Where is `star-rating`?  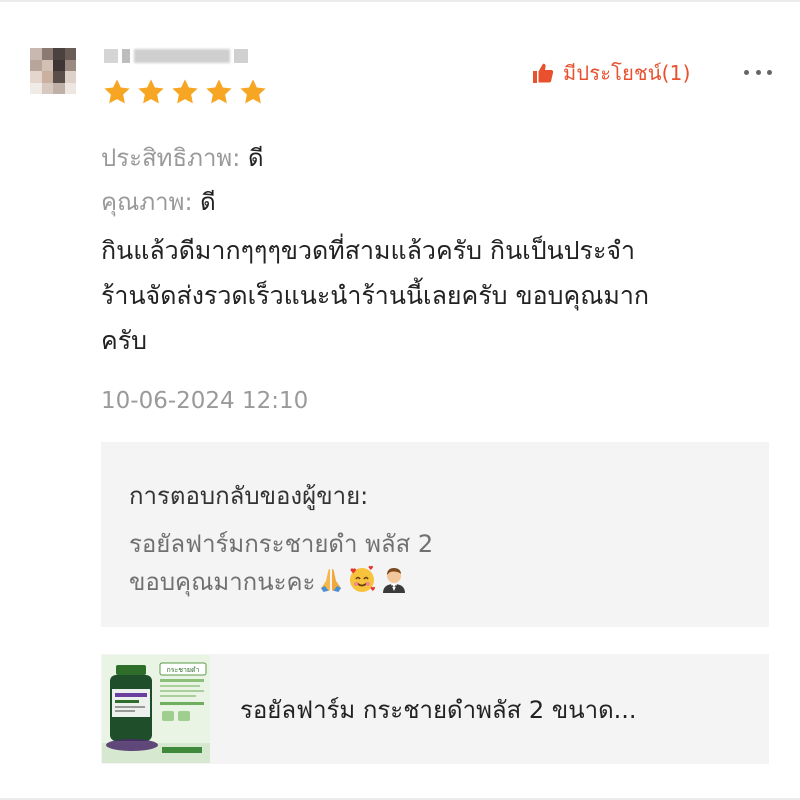
star-rating is located at coordinates (185, 92).